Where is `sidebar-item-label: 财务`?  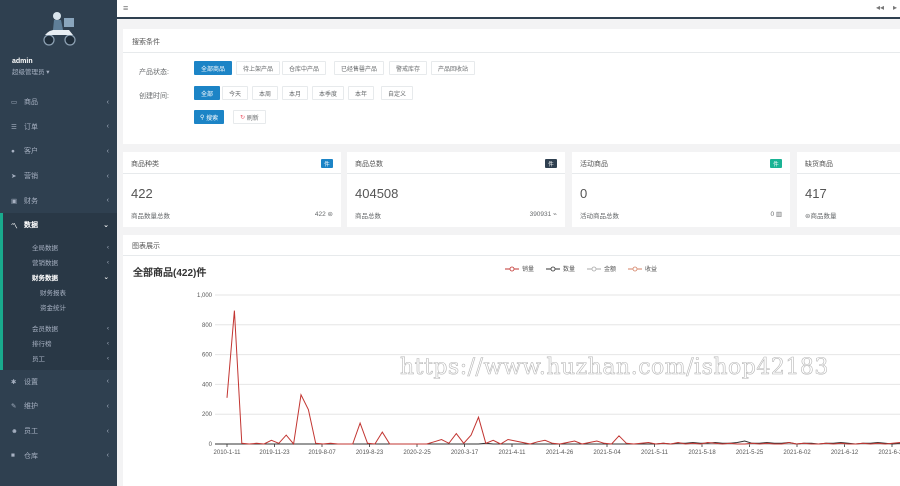 sidebar-item-label: 财务 is located at coordinates (31, 201).